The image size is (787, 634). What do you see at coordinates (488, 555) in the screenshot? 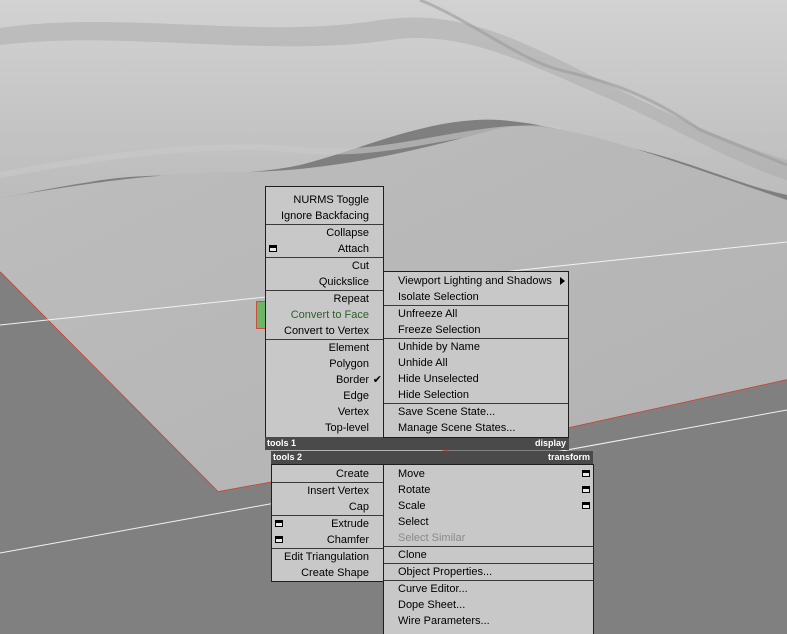
I see `menu-item-clone: Clone` at bounding box center [488, 555].